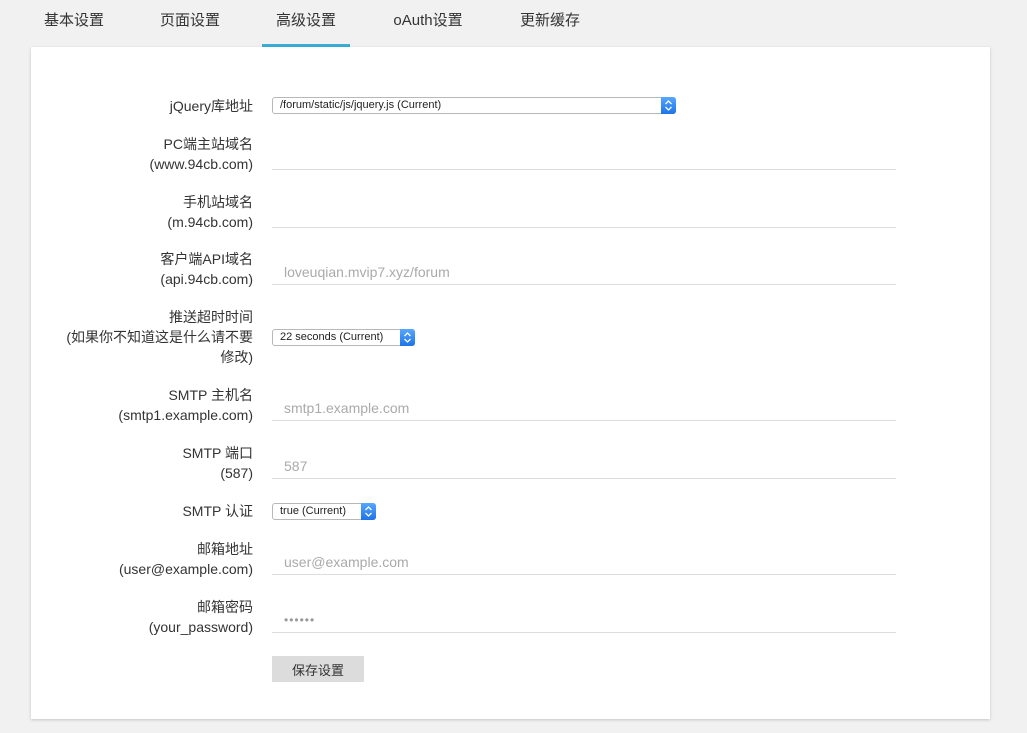  Describe the element at coordinates (584, 562) in the screenshot. I see `email-input` at that location.